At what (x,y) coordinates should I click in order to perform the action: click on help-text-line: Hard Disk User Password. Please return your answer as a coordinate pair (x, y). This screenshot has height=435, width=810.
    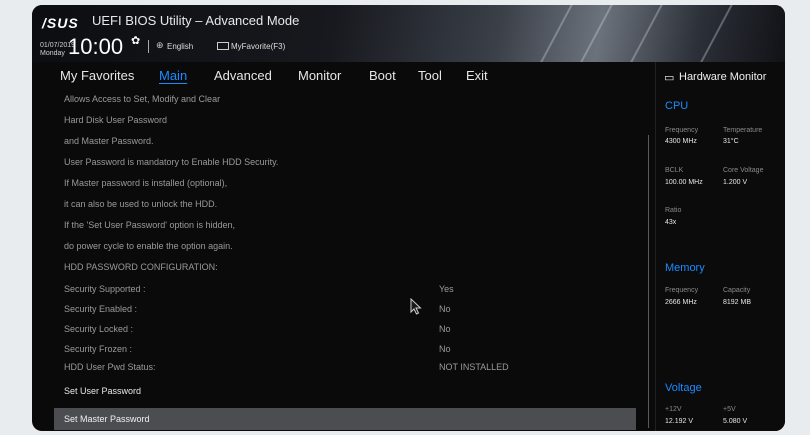
    Looking at the image, I should click on (116, 120).